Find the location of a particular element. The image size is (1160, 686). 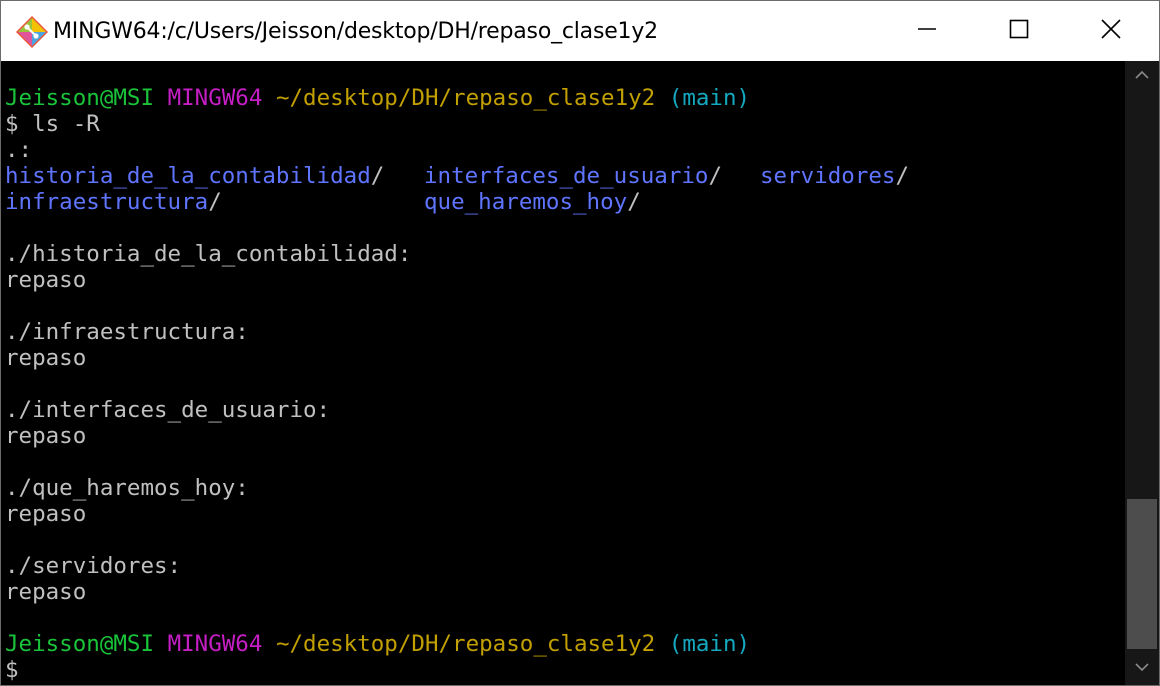

chevron-down-icon is located at coordinates (1142, 668).